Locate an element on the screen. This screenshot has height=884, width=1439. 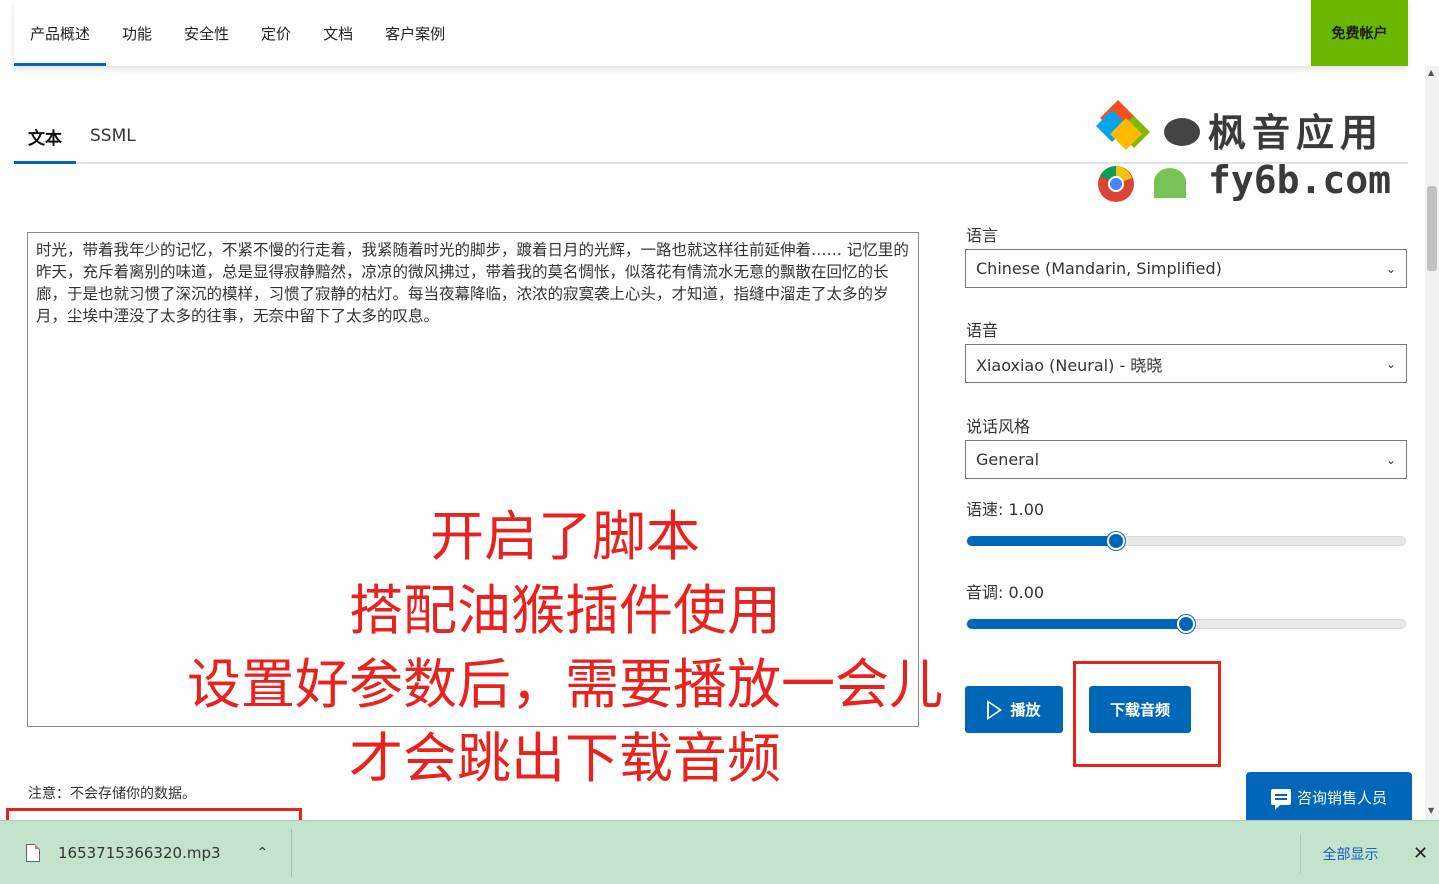
page-scrollbar: ▲ ▼ is located at coordinates (1432, 443).